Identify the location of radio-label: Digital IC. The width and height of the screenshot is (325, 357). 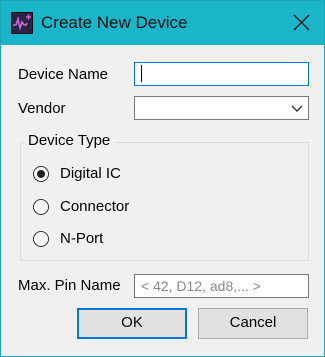
(90, 173).